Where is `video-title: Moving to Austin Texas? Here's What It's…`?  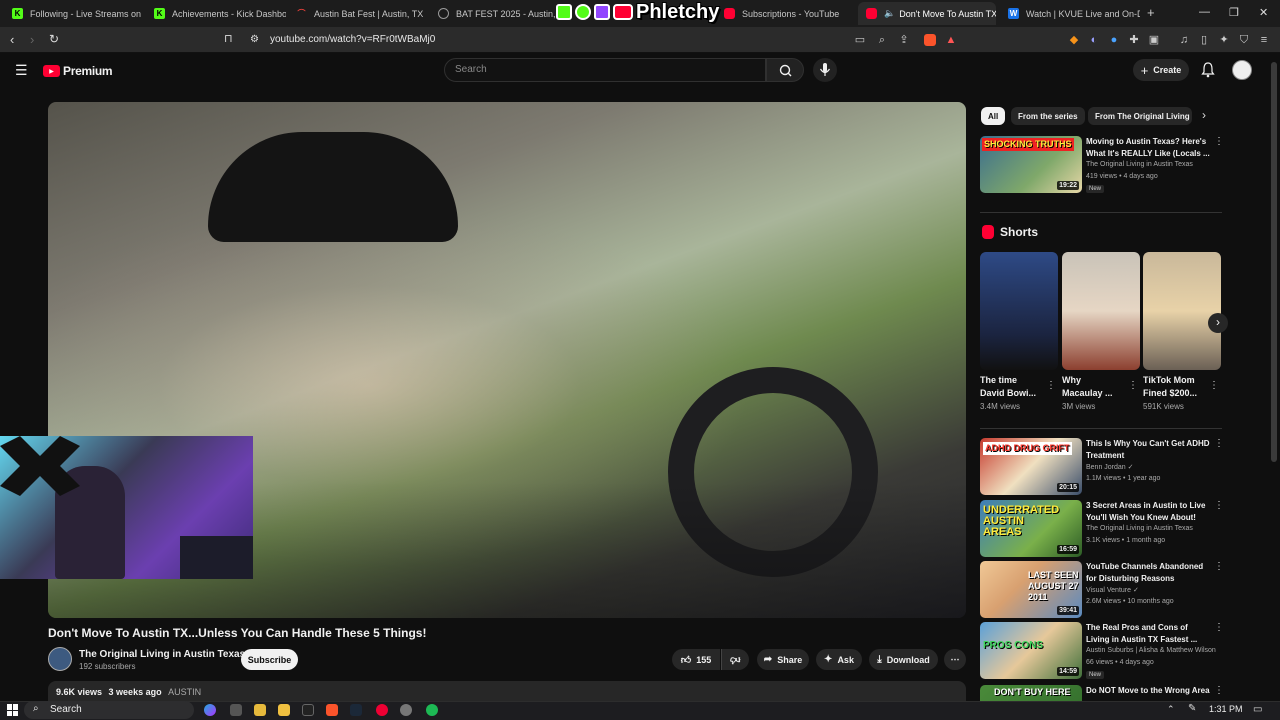
video-title: Moving to Austin Texas? Here's What It's… is located at coordinates (1148, 148).